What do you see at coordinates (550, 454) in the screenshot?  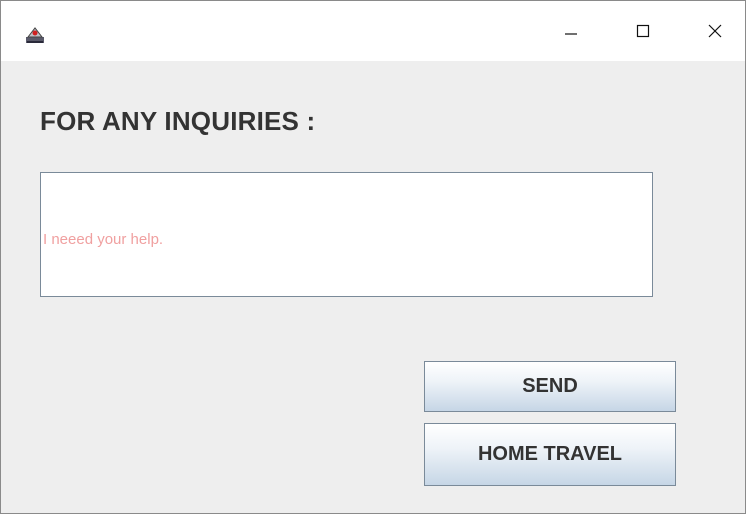 I see `home-travel-button: HOME TRAVEL` at bounding box center [550, 454].